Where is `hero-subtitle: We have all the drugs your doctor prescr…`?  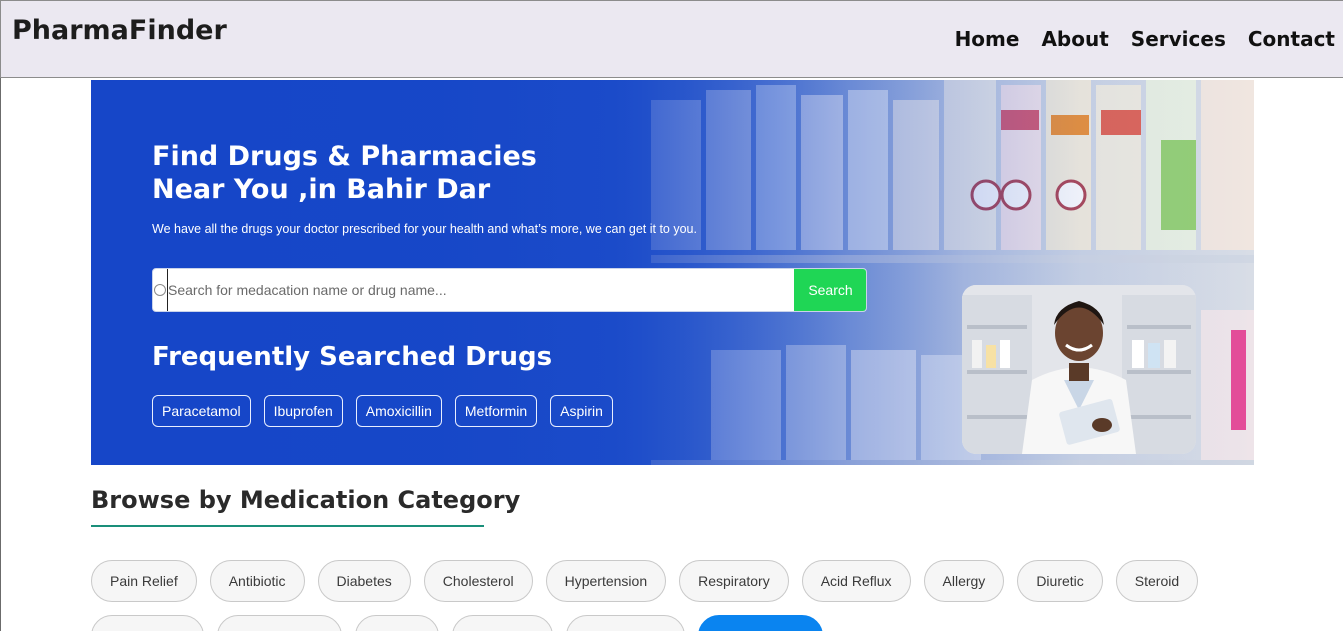 hero-subtitle: We have all the drugs your doctor prescr… is located at coordinates (424, 229).